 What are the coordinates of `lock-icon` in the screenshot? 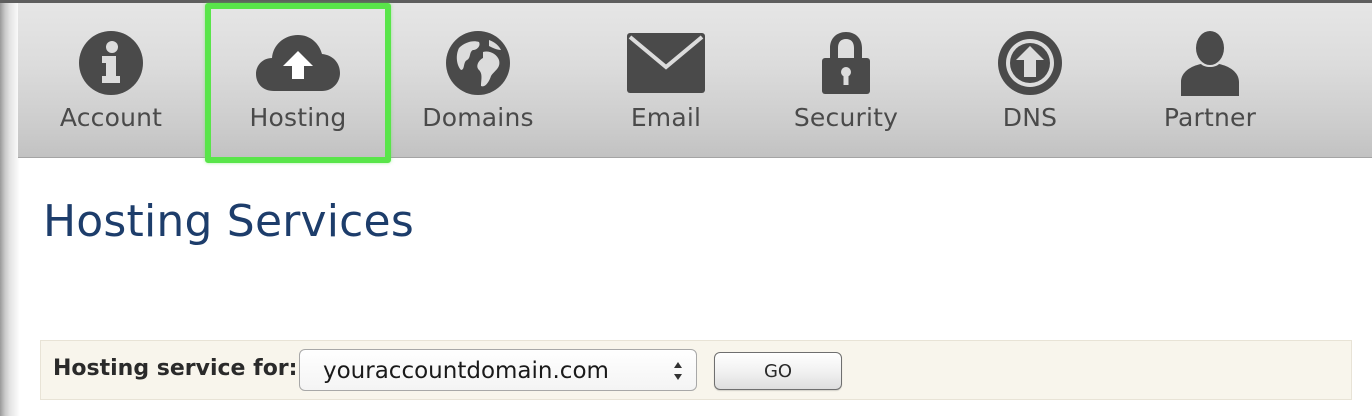 It's located at (846, 63).